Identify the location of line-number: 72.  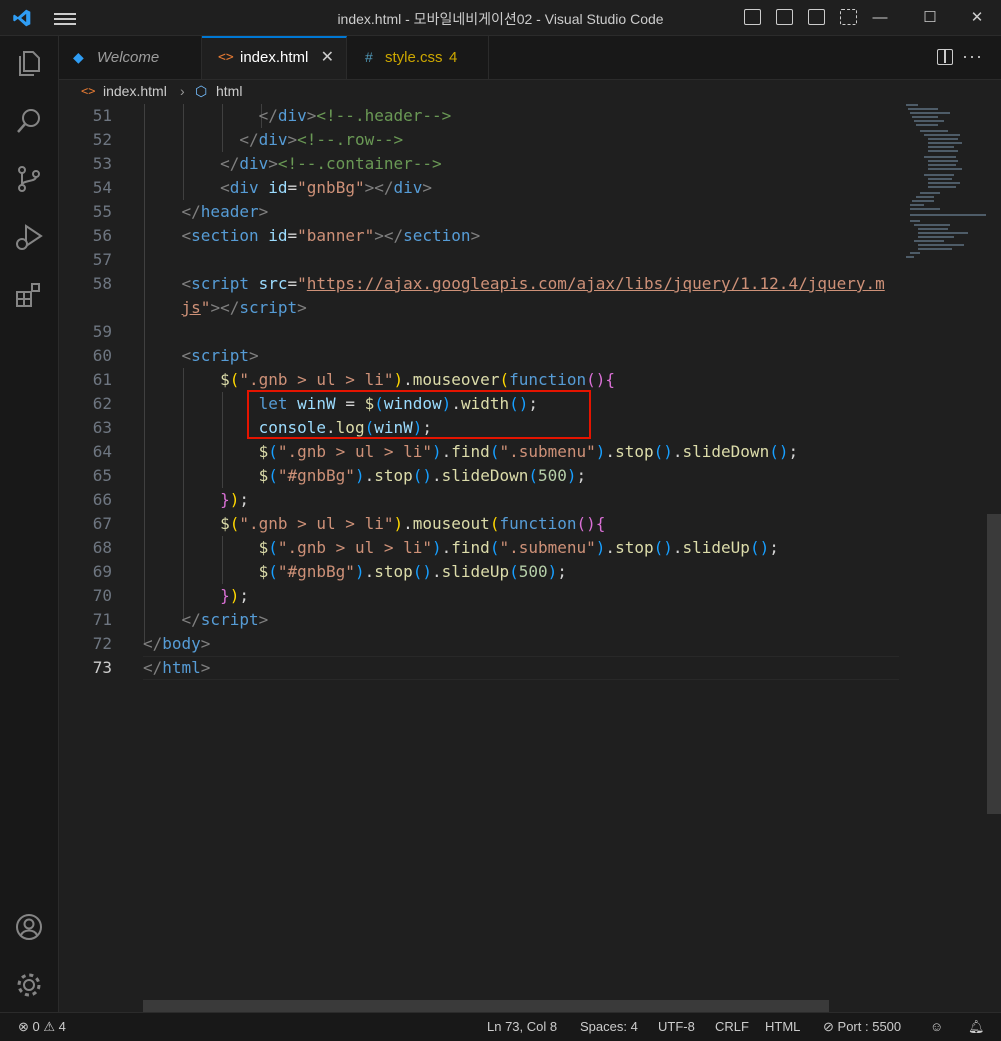
(102, 643).